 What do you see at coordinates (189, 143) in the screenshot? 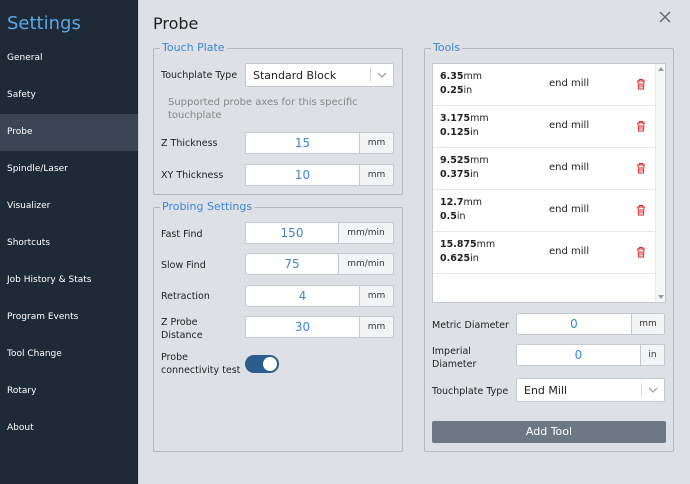
I see `z-thickness-label: Z Thickness` at bounding box center [189, 143].